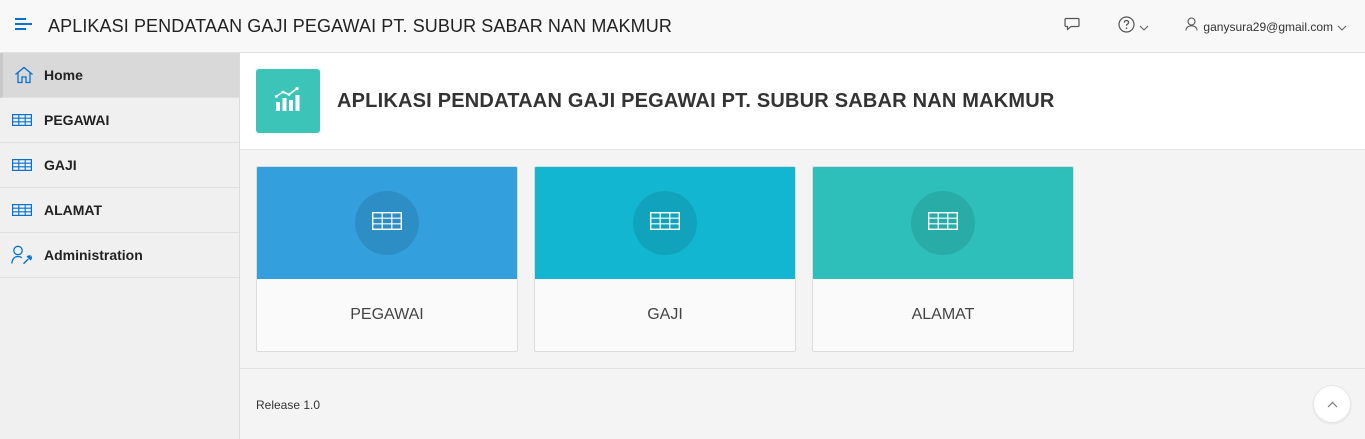  Describe the element at coordinates (1127, 26) in the screenshot. I see `help-icon` at that location.